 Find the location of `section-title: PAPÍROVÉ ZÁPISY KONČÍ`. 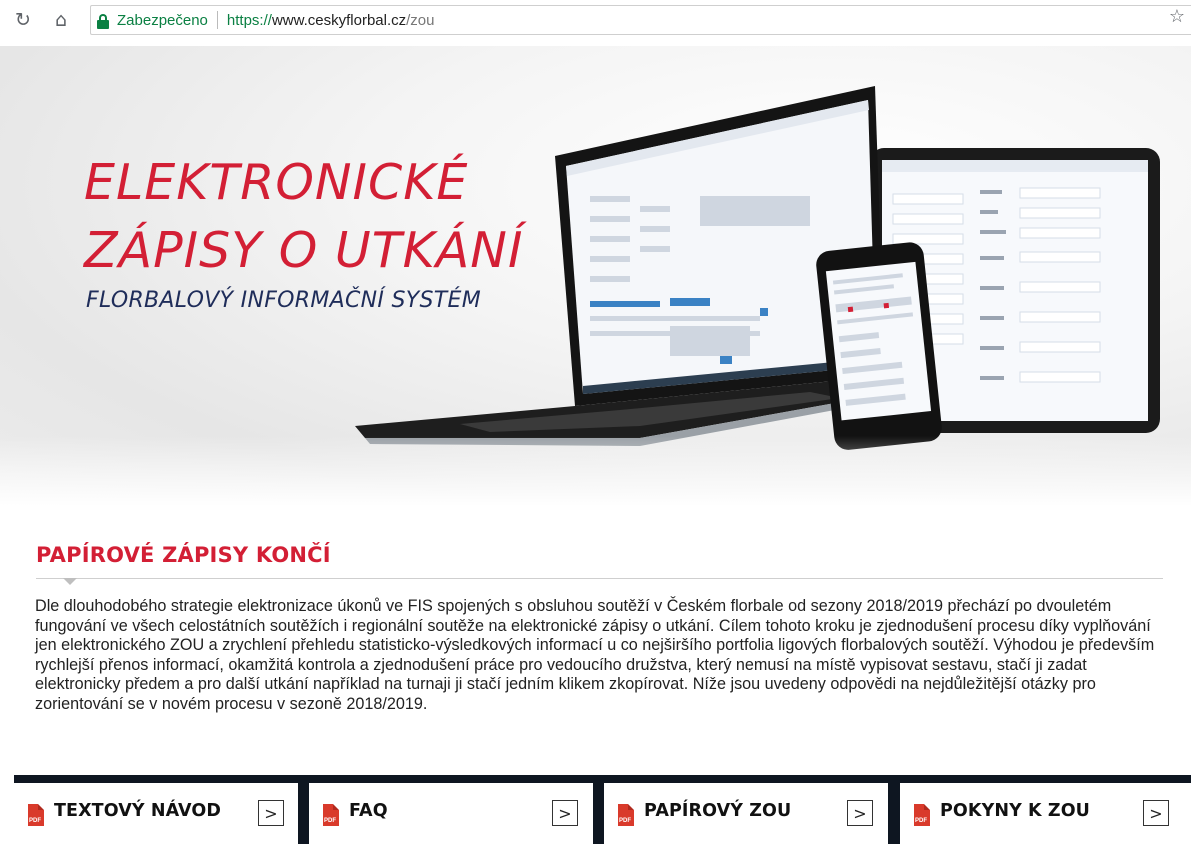

section-title: PAPÍROVÉ ZÁPISY KONČÍ is located at coordinates (183, 555).